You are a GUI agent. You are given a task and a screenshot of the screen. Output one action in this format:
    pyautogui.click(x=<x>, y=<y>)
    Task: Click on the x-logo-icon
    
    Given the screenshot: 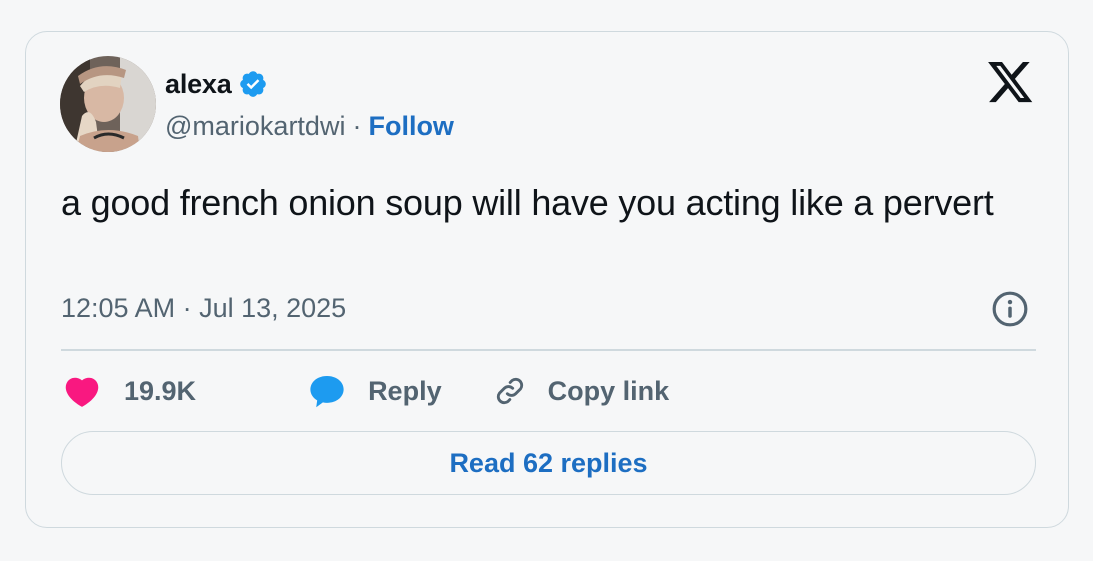 What is the action you would take?
    pyautogui.click(x=1011, y=83)
    